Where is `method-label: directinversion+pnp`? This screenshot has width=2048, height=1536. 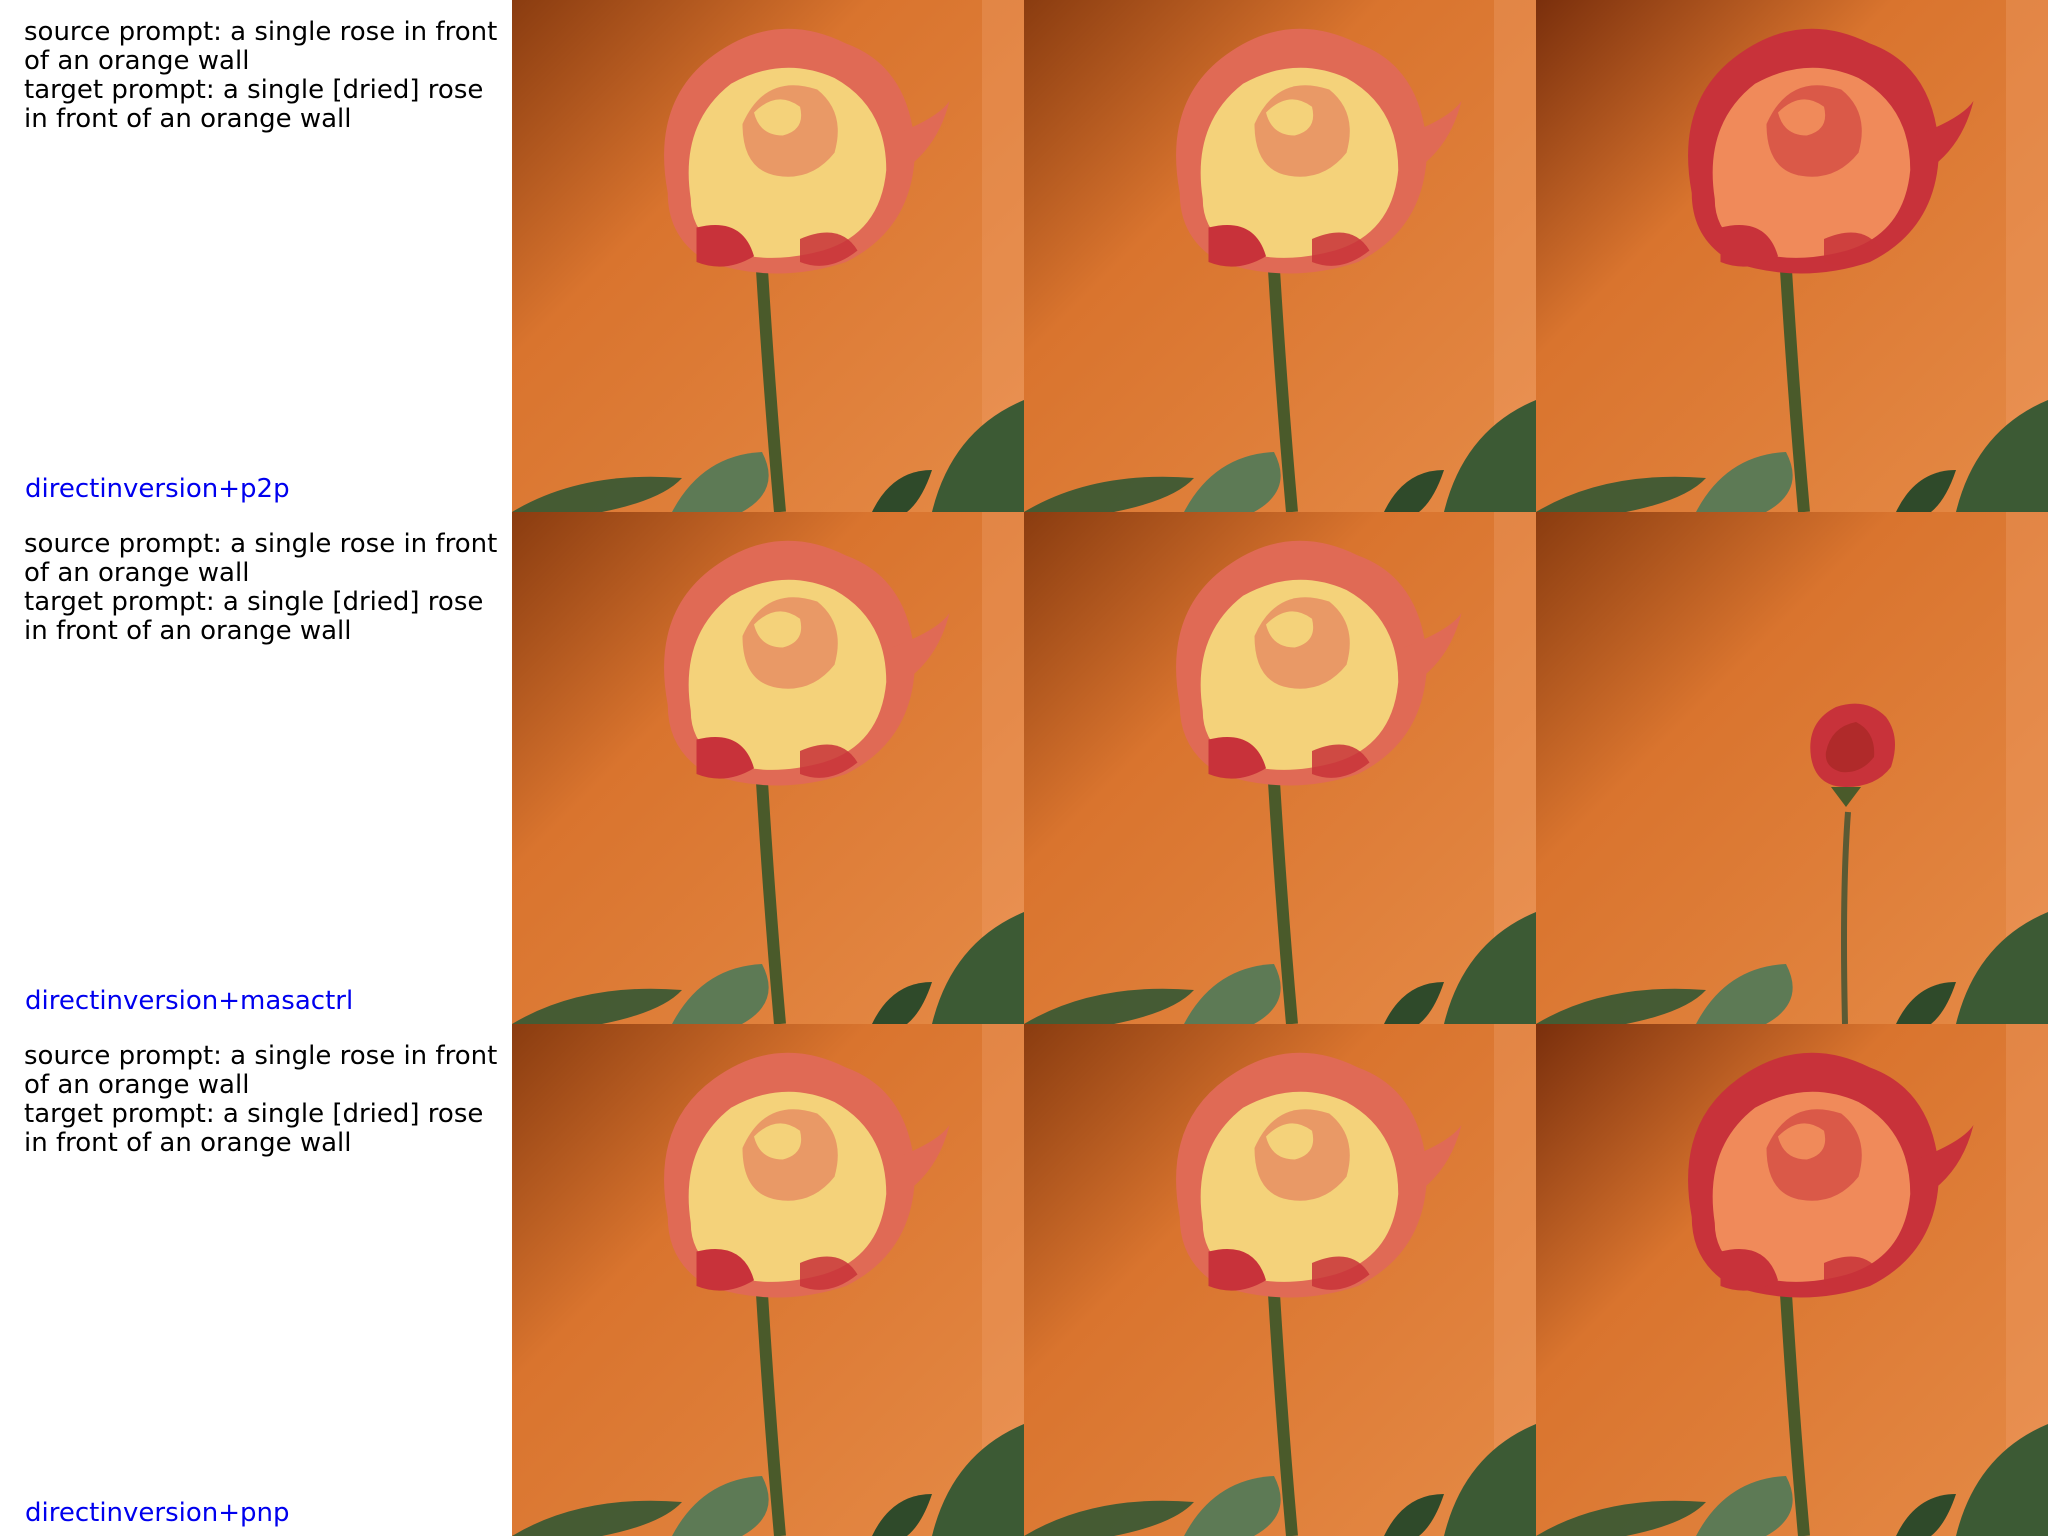
method-label: directinversion+pnp is located at coordinates (157, 1513).